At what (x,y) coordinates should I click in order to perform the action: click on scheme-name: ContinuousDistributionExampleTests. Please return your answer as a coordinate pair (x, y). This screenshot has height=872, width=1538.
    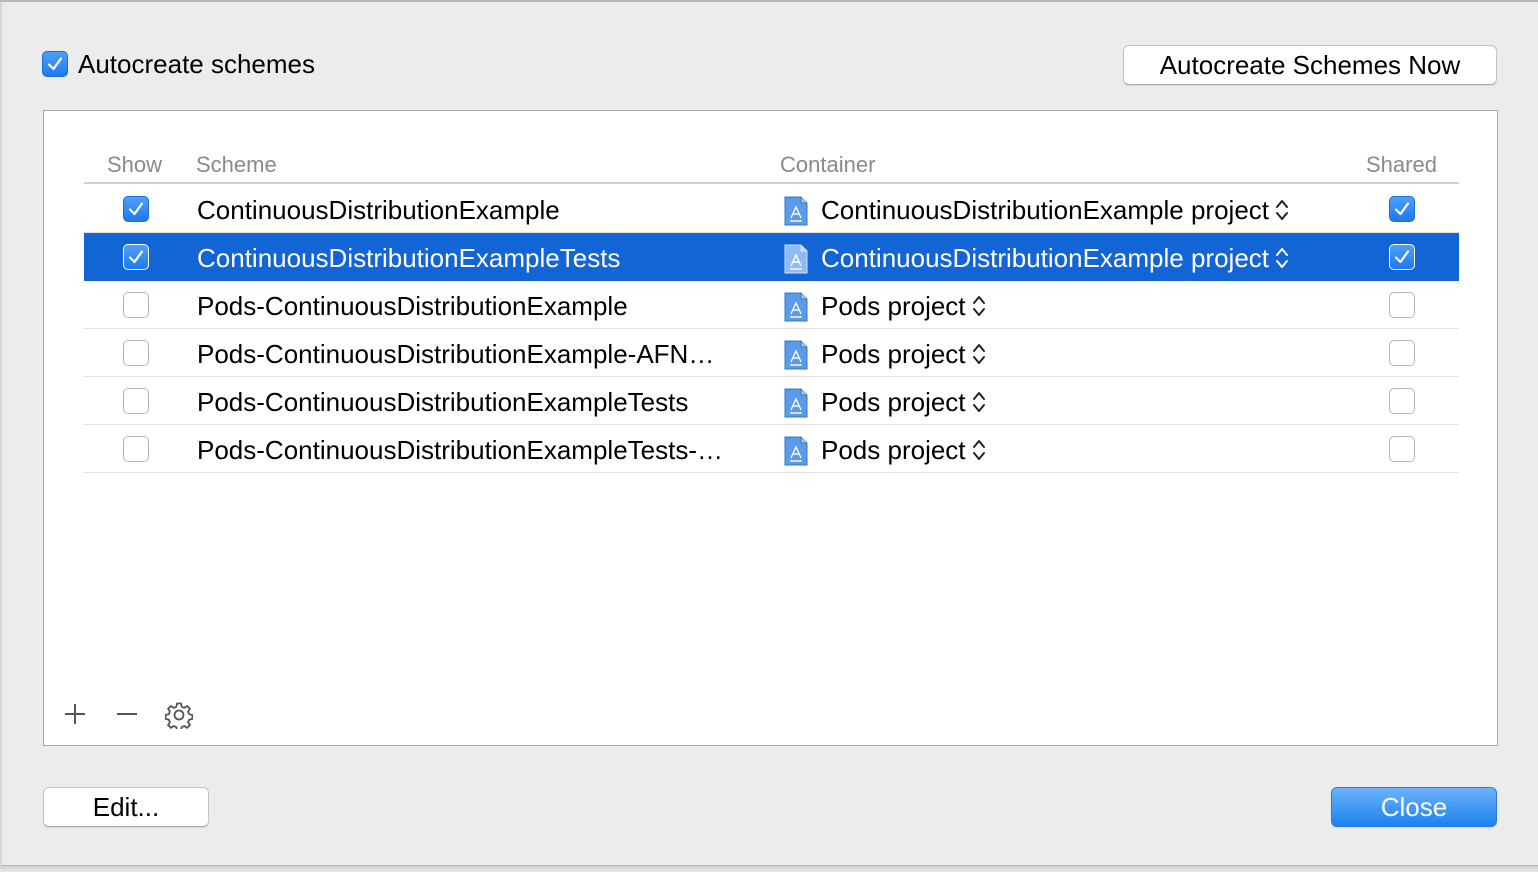
    Looking at the image, I should click on (409, 258).